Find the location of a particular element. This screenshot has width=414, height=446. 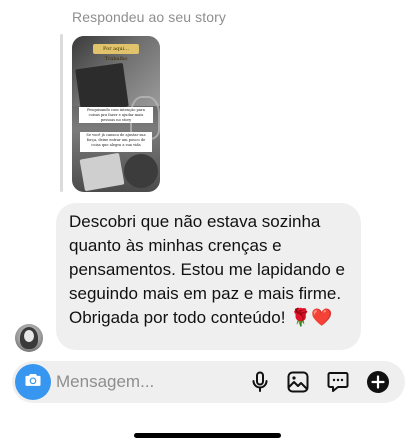

camera-icon is located at coordinates (33, 382).